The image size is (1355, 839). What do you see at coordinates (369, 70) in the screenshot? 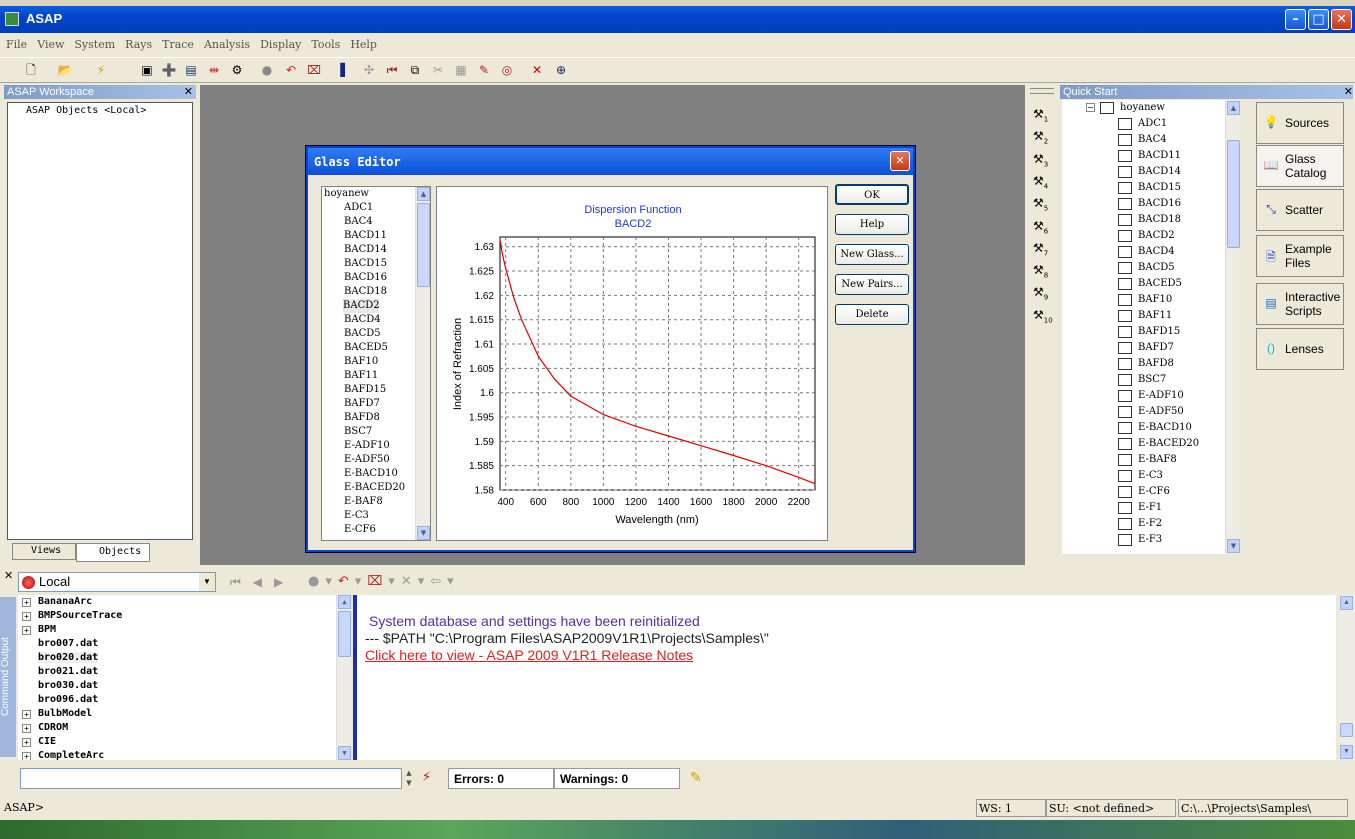
I see `scatter-tool-icon: ✣` at bounding box center [369, 70].